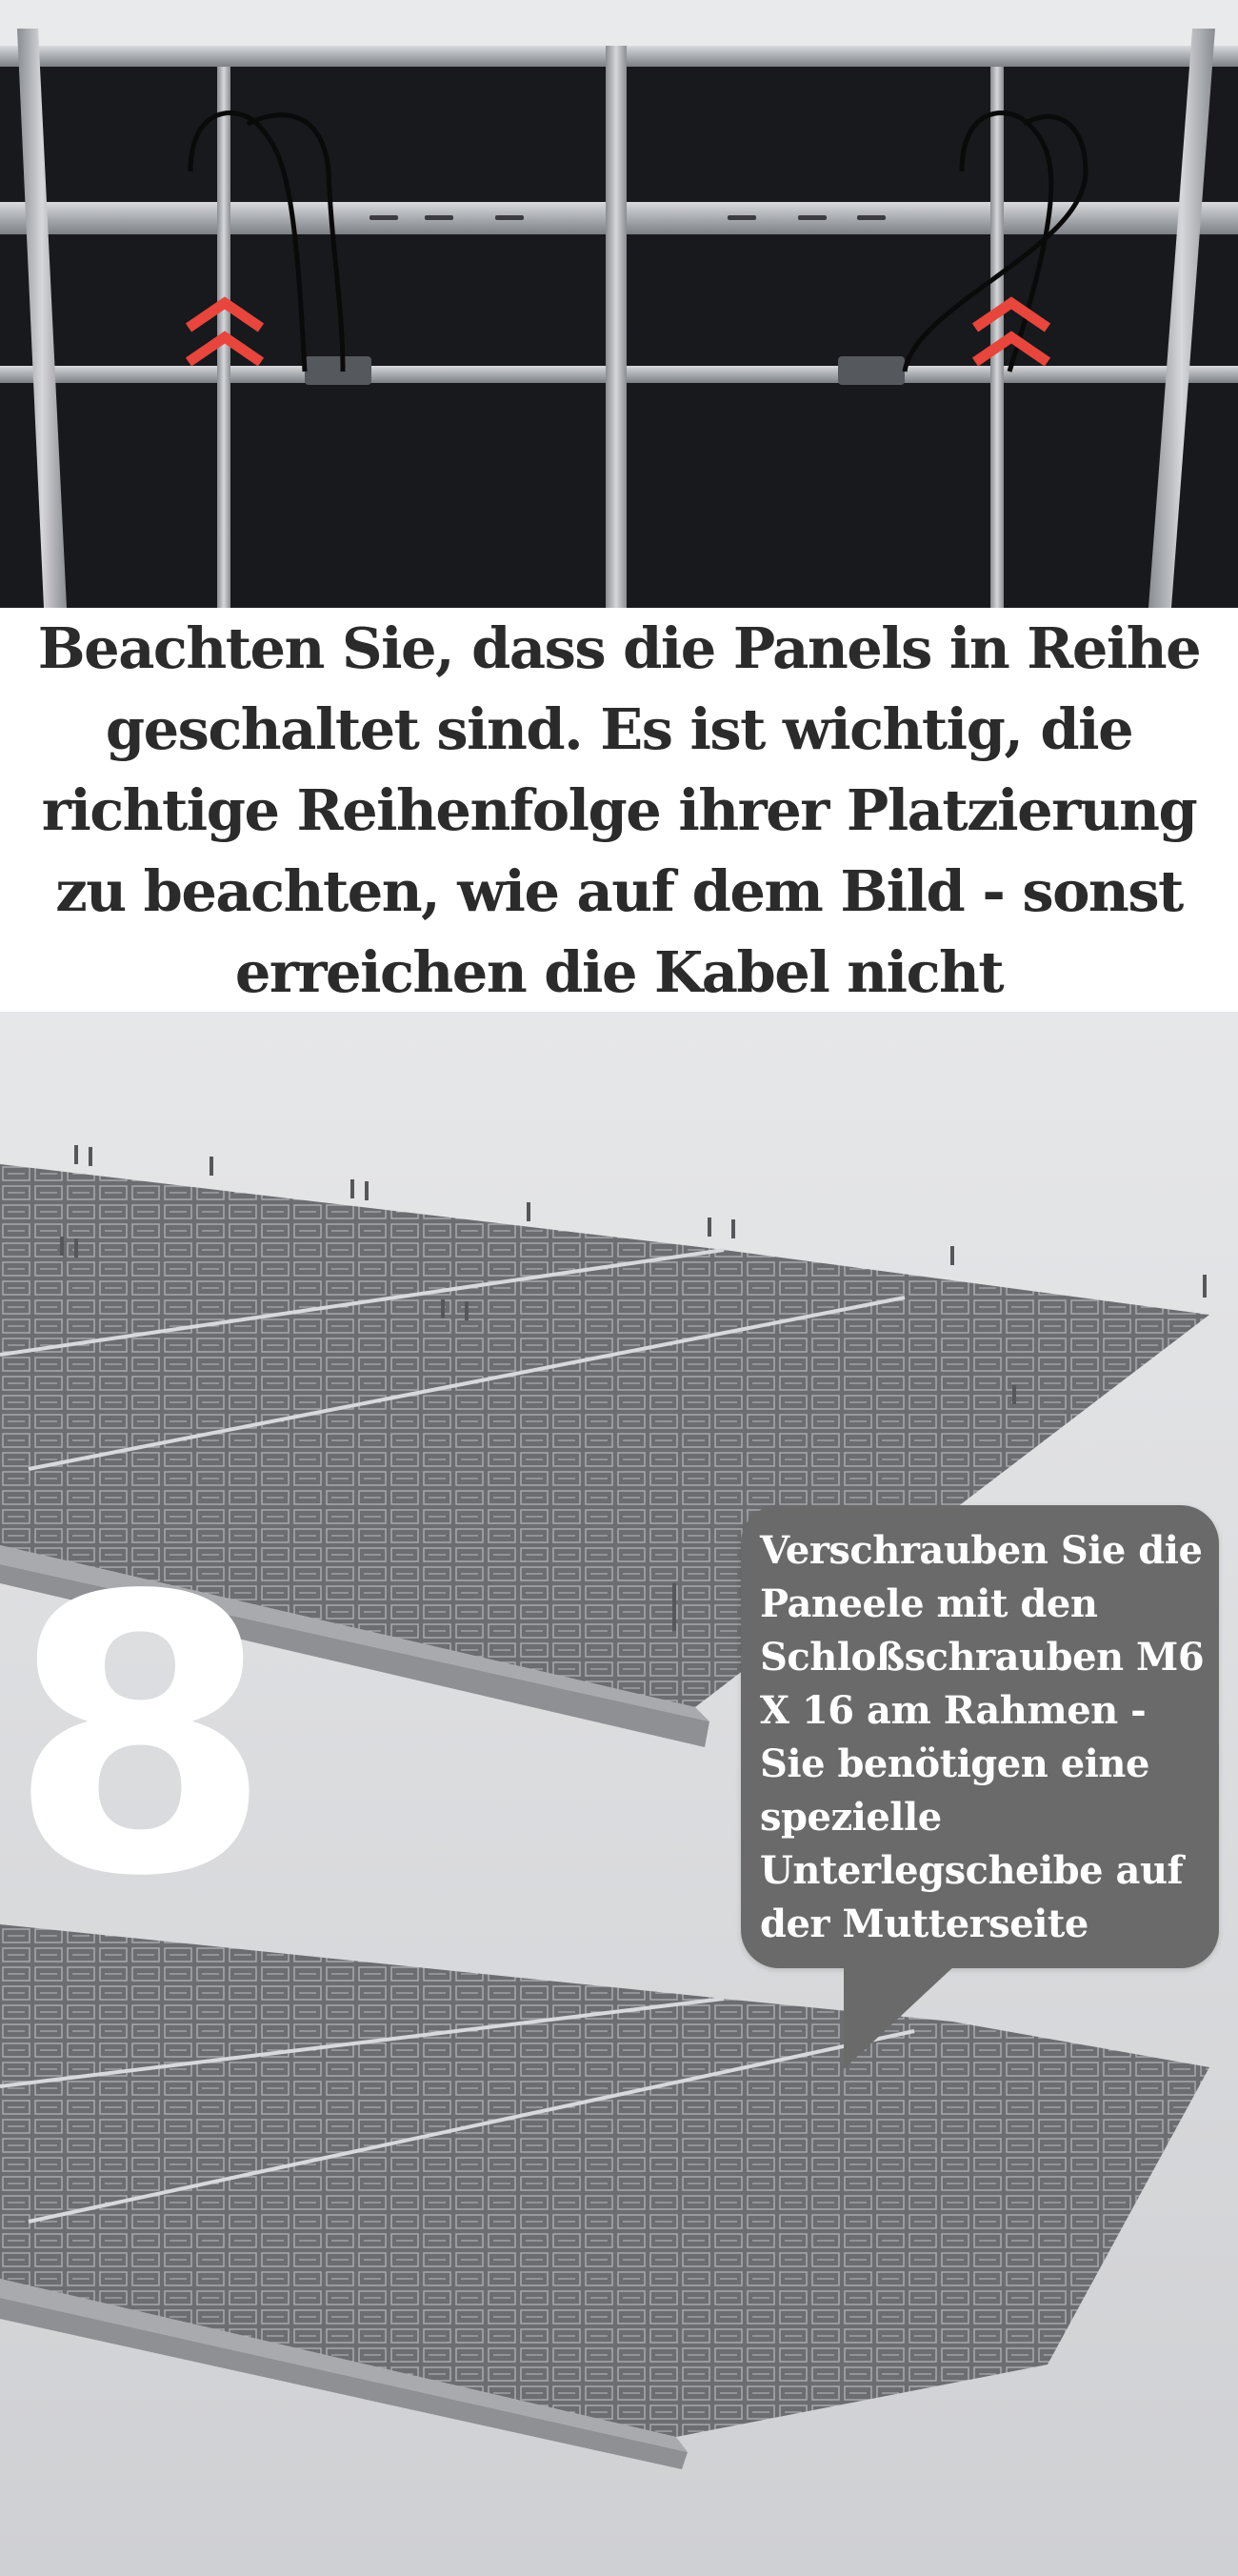 This screenshot has height=2576, width=1238. What do you see at coordinates (997, 338) in the screenshot?
I see `strut-right` at bounding box center [997, 338].